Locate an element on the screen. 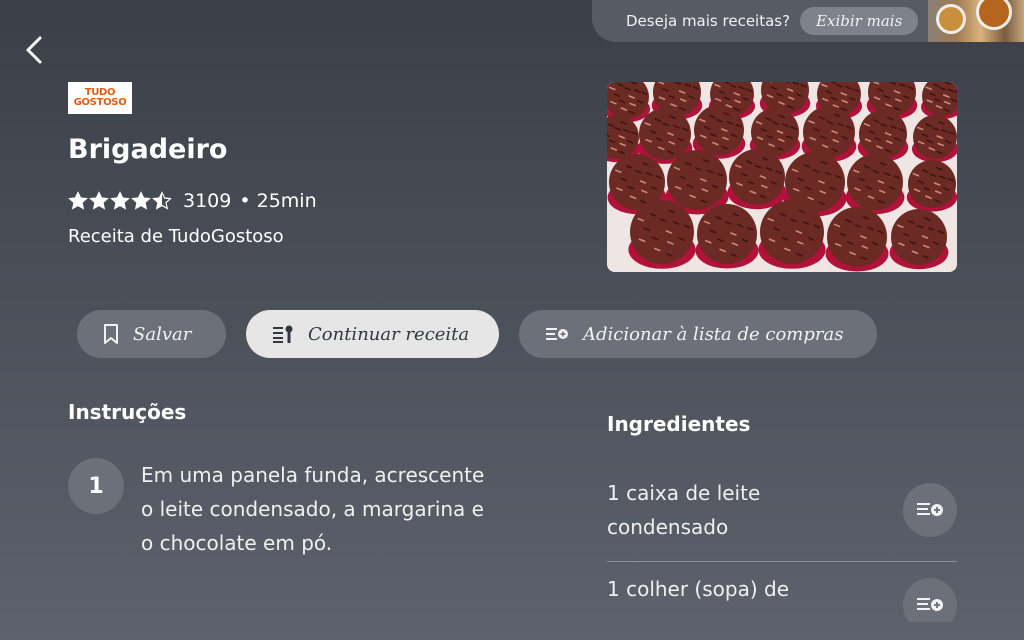 This screenshot has width=1024, height=640. chevron-left-icon is located at coordinates (34, 50).